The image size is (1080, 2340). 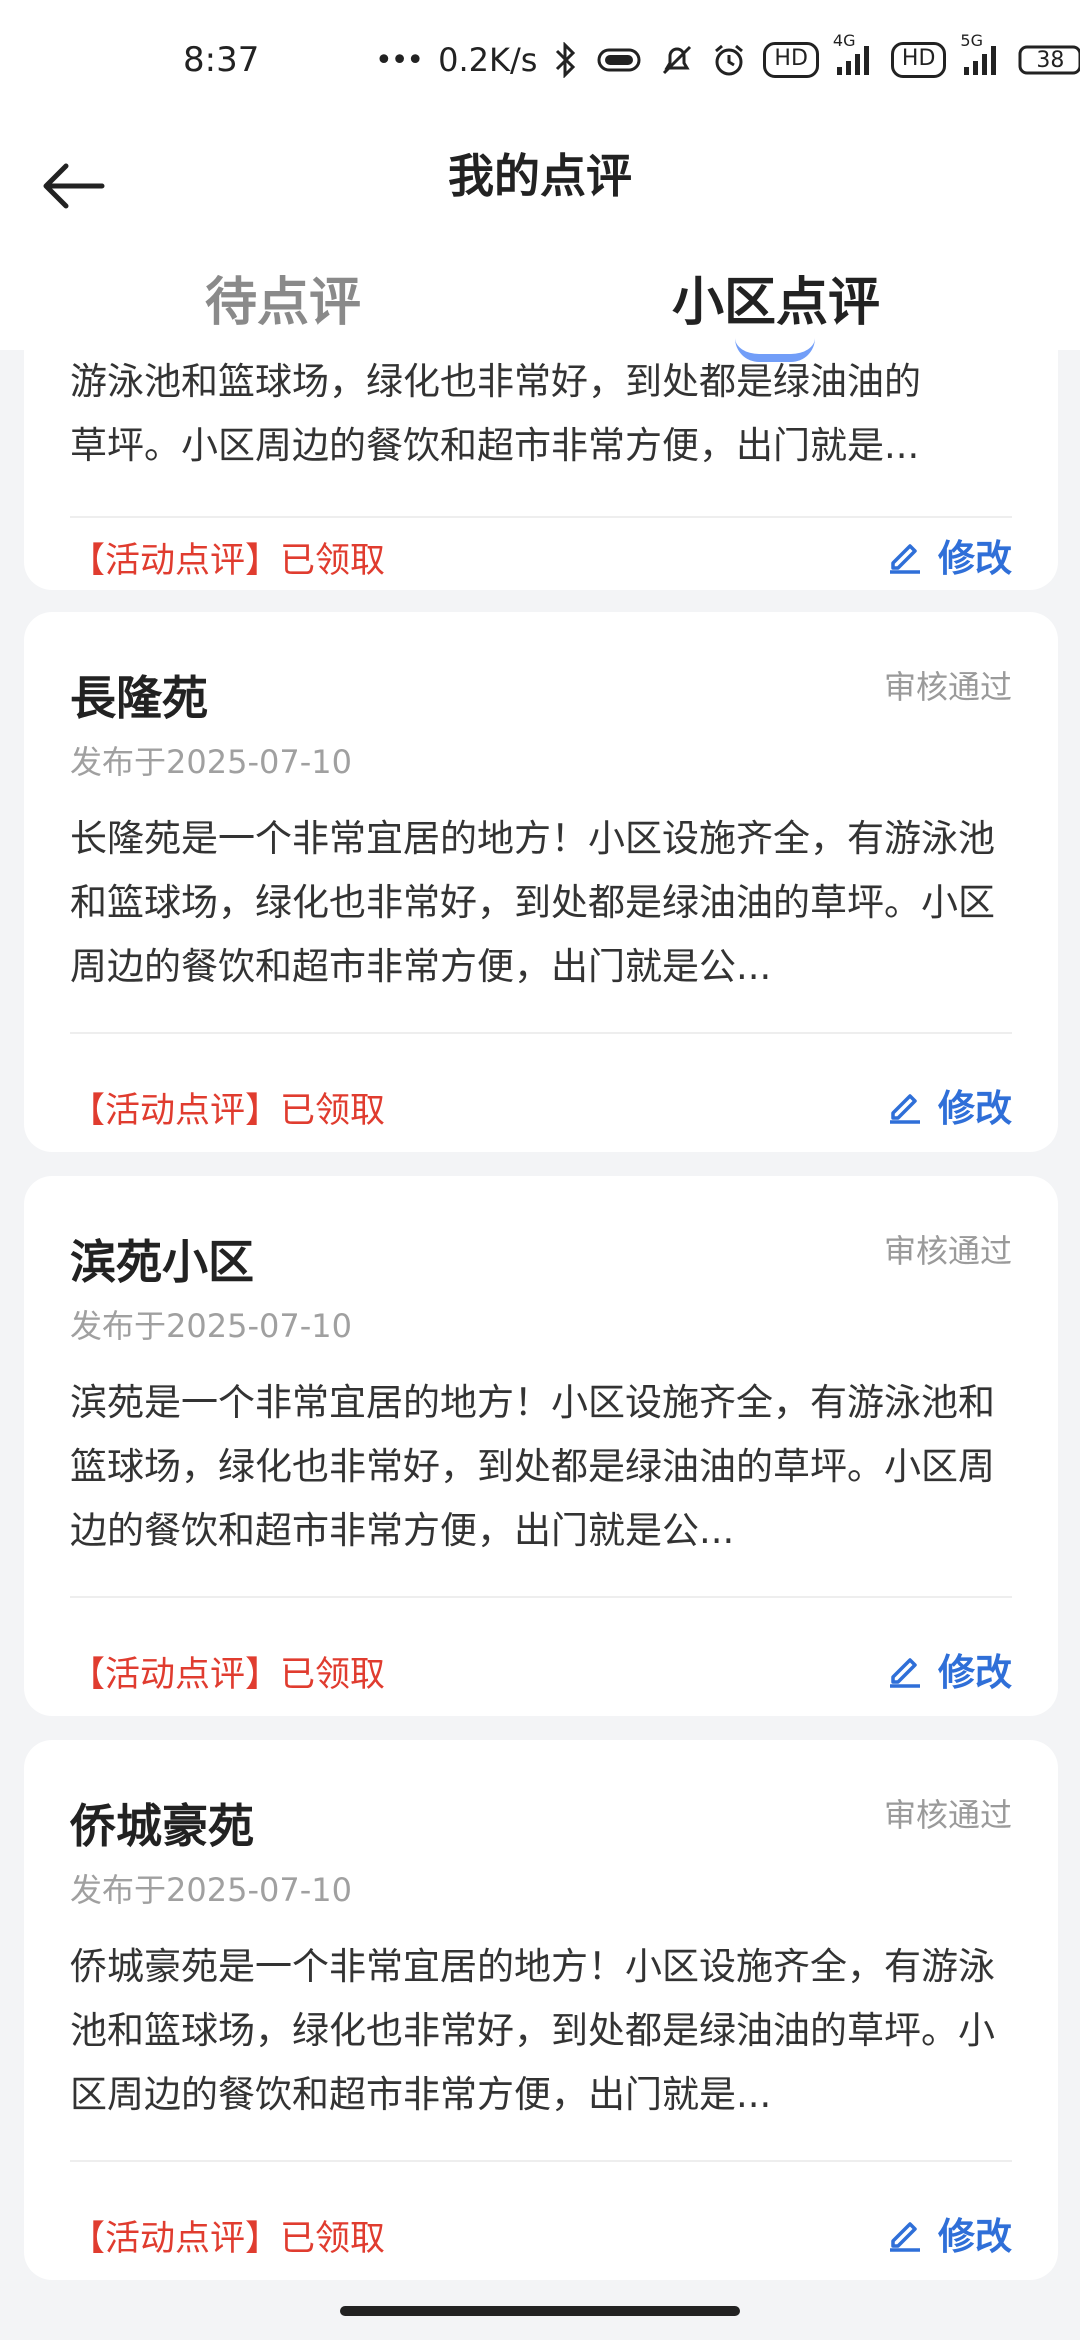 I want to click on network-type-label-2: 5G, so click(x=971, y=40).